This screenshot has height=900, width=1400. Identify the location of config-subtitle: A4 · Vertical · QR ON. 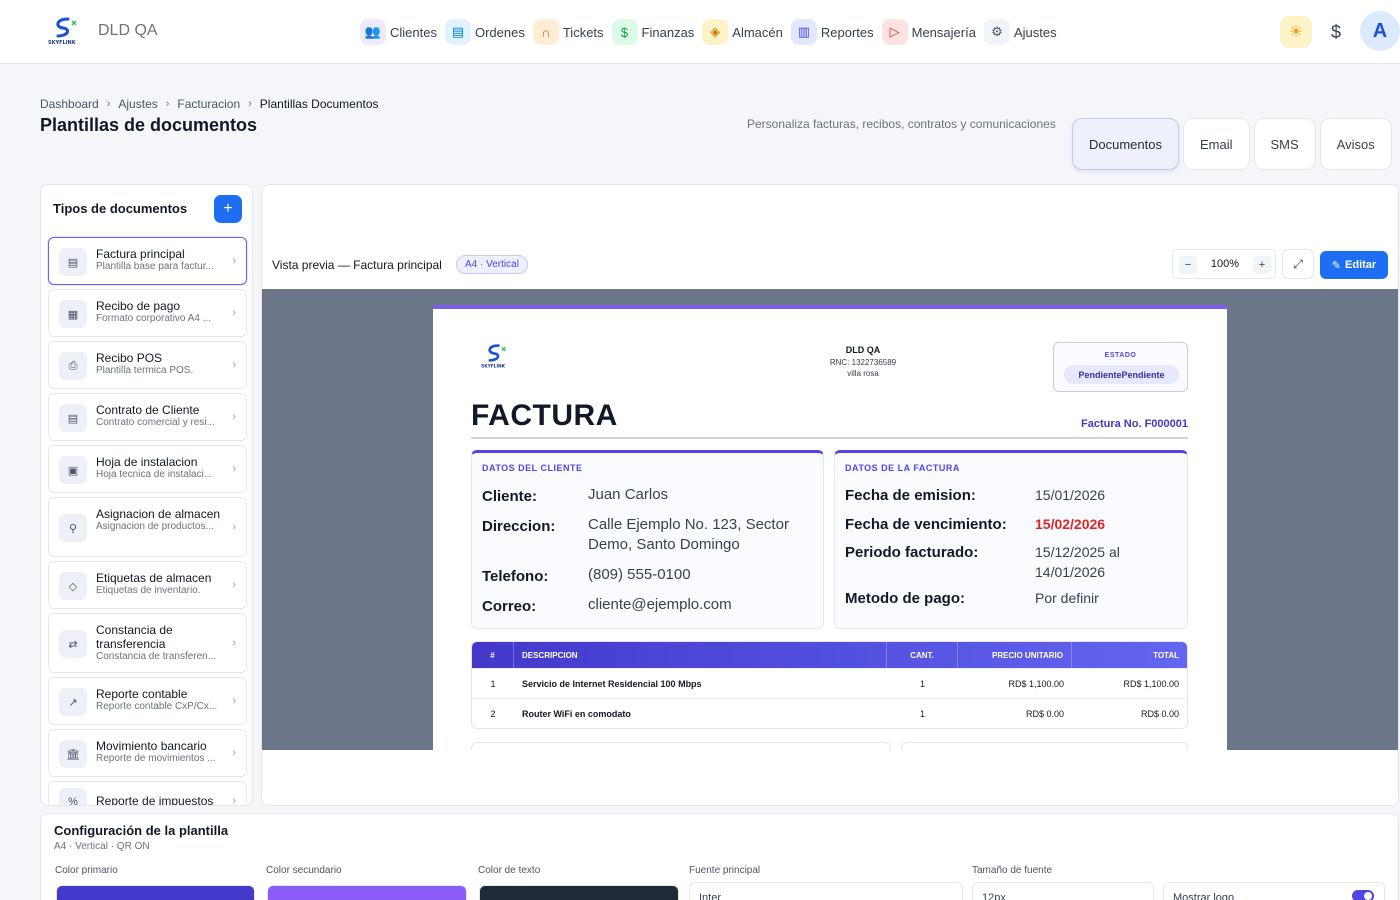
(102, 846).